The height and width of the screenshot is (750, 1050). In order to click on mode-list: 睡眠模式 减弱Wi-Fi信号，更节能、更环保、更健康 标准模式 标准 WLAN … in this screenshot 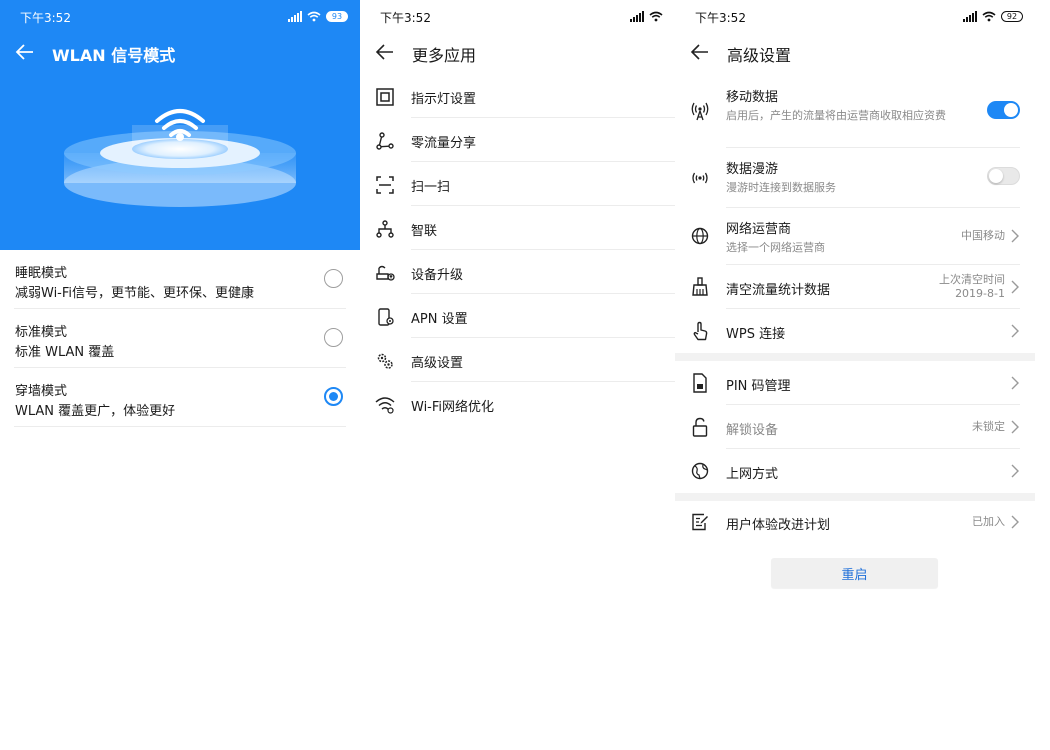, I will do `click(180, 338)`.